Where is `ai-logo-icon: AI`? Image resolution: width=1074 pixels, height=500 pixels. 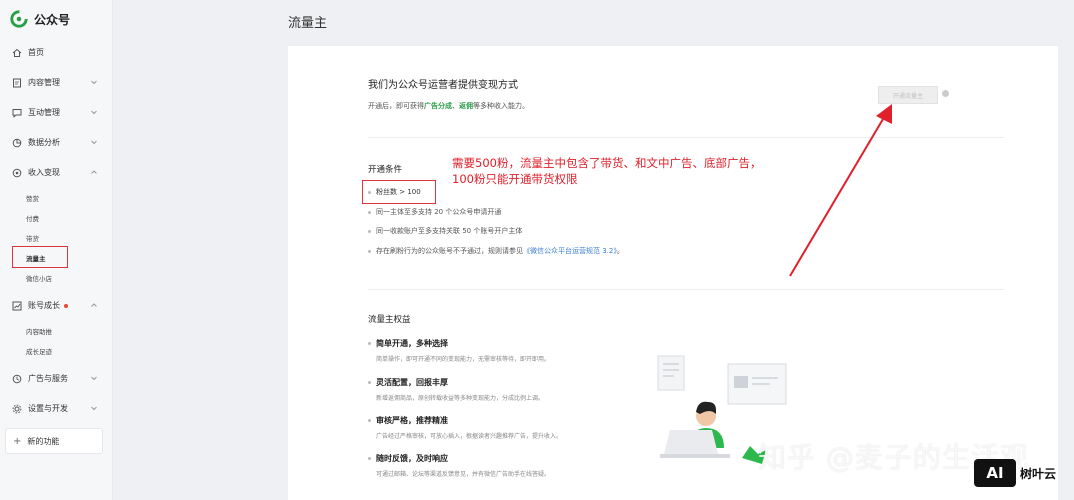 ai-logo-icon: AI is located at coordinates (995, 473).